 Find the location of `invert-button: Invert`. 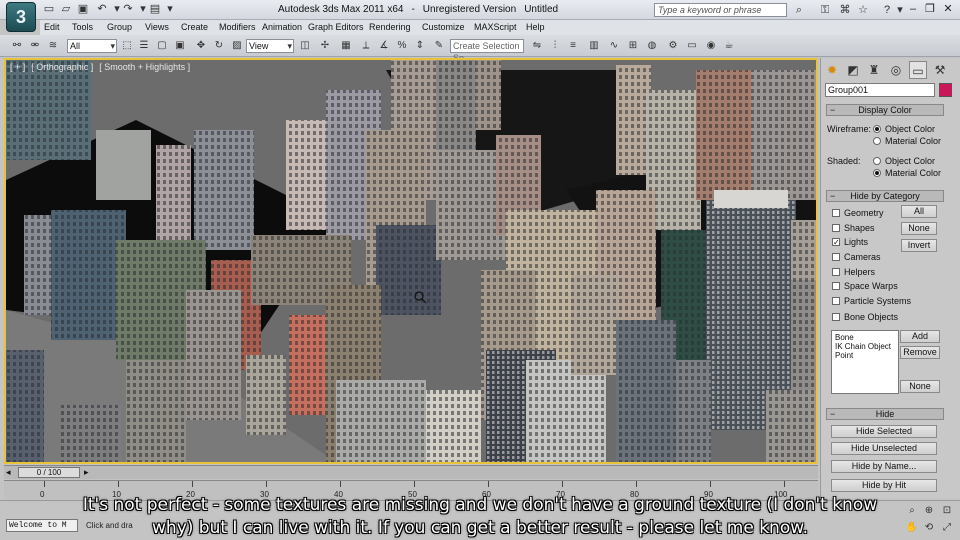

invert-button: Invert is located at coordinates (919, 245).